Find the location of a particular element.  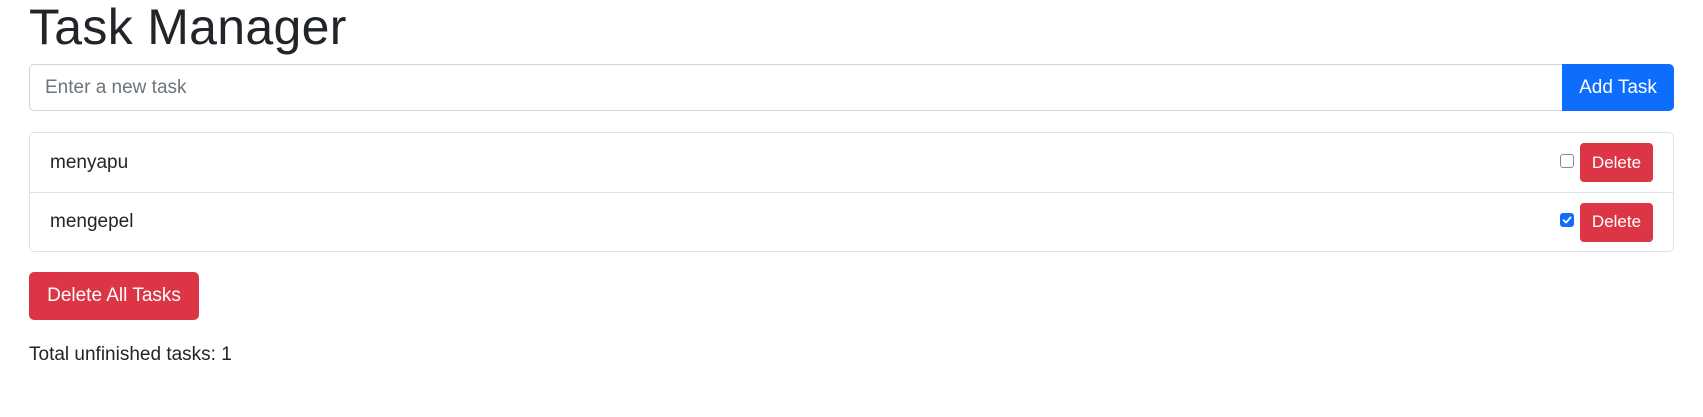

add-task-button: Add Task is located at coordinates (1618, 87).